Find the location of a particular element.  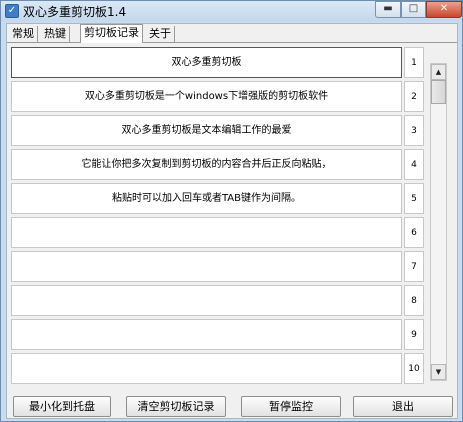

tab-general: 常规 is located at coordinates (23, 34).